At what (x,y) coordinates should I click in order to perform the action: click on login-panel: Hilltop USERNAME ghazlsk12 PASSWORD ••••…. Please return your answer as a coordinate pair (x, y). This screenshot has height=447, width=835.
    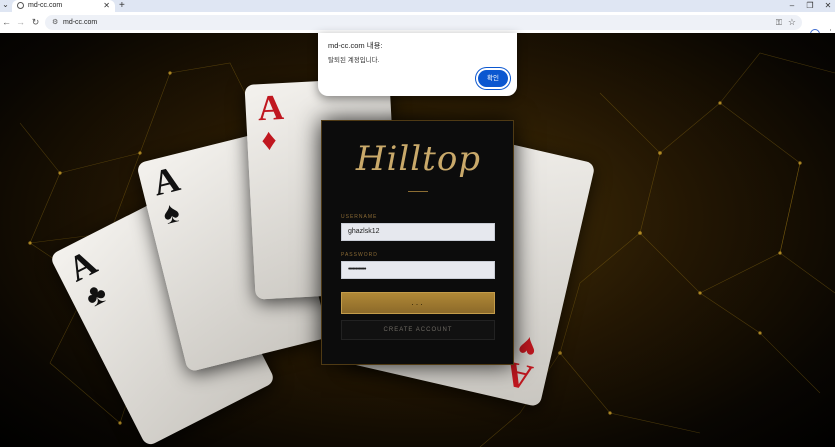
    Looking at the image, I should click on (417, 242).